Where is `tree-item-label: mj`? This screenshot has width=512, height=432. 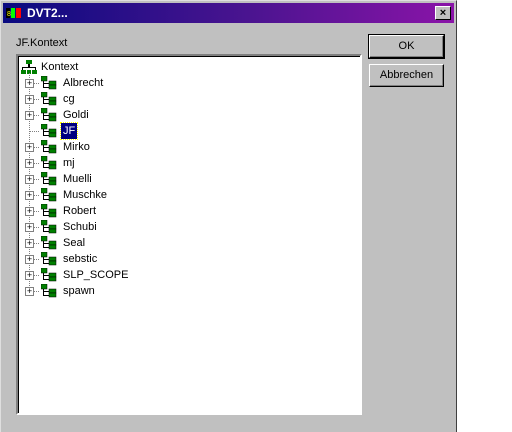
tree-item-label: mj is located at coordinates (69, 163).